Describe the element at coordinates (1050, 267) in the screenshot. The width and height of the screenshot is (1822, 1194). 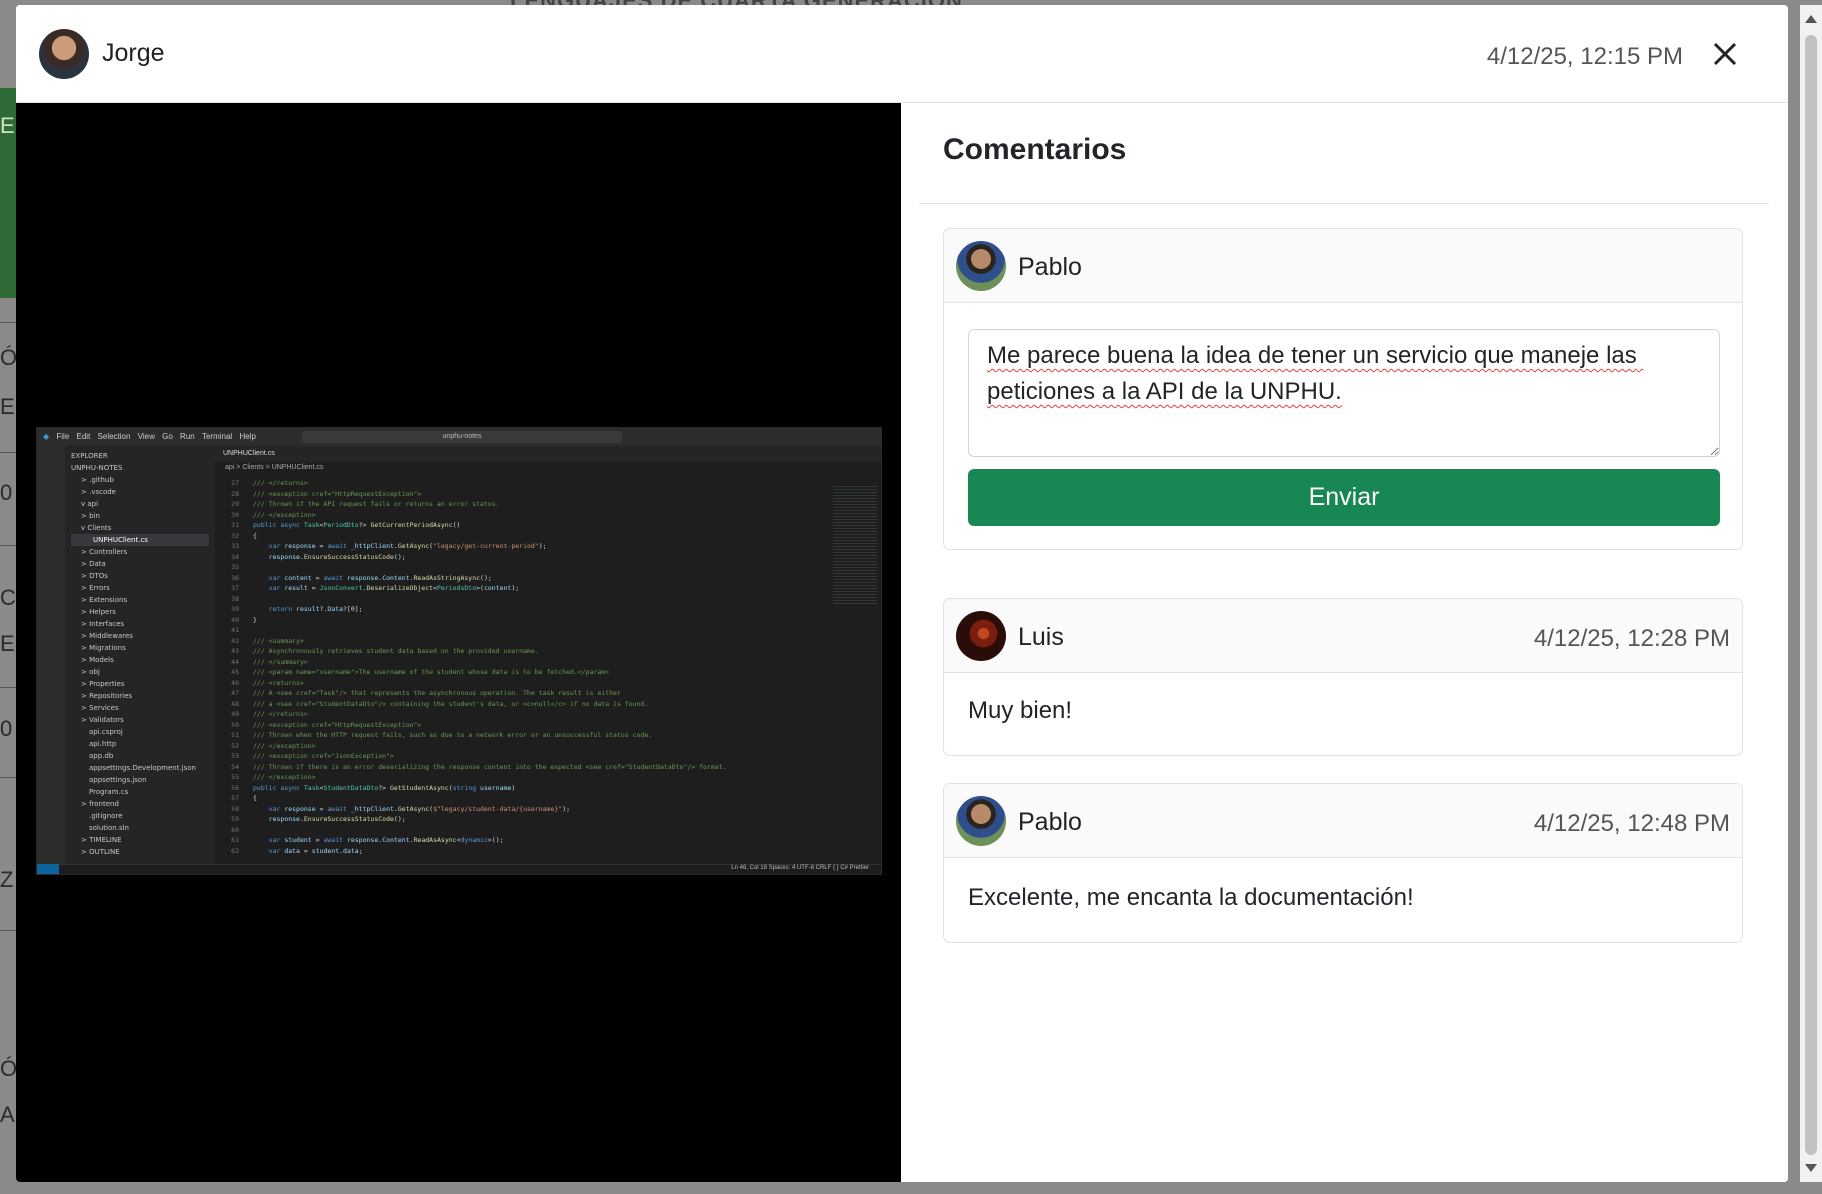
I see `compose-author-name: Pablo` at that location.